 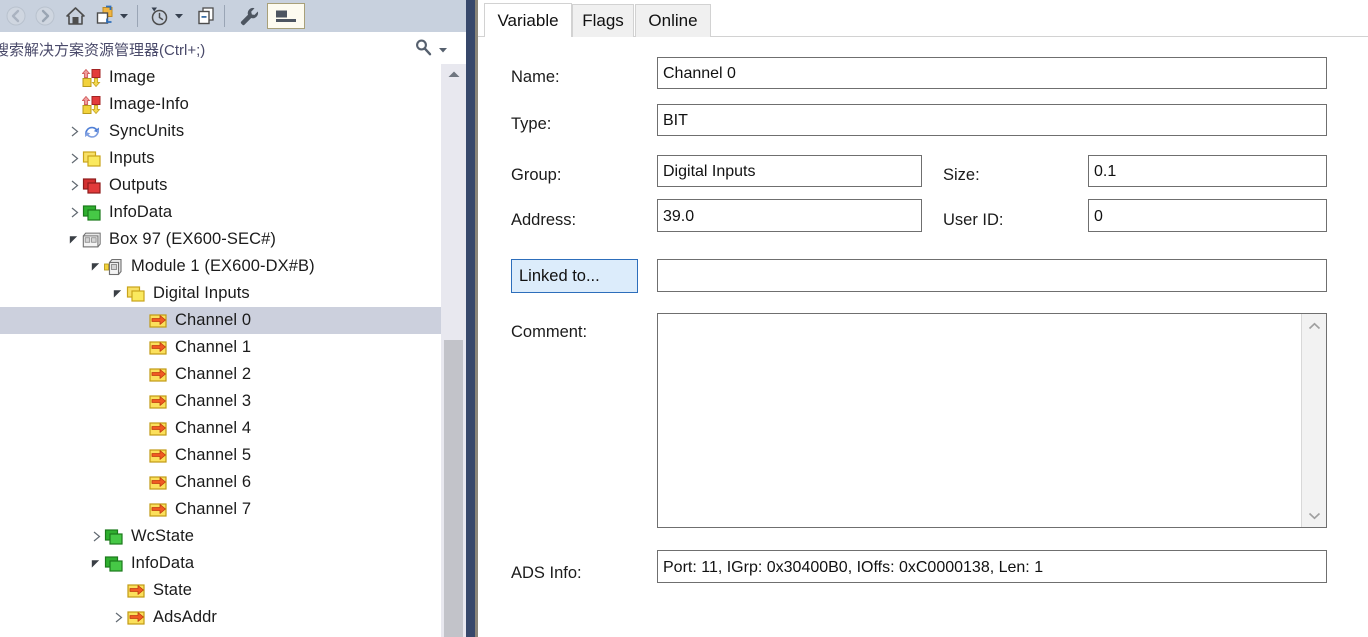 I want to click on tree-item-channel-7: Channel 7, so click(x=220, y=509).